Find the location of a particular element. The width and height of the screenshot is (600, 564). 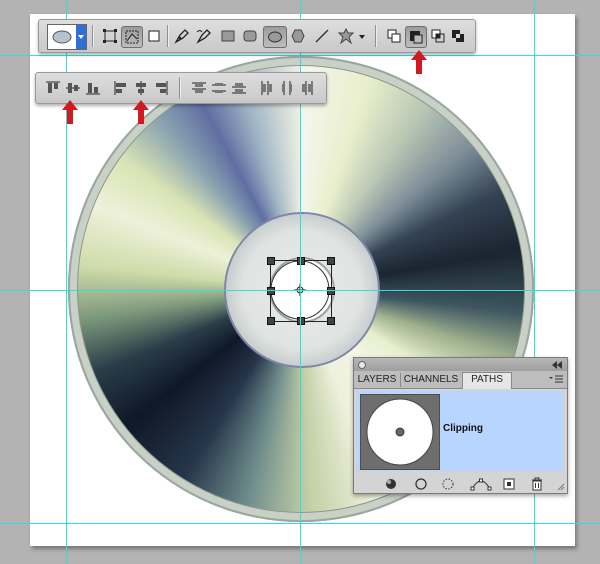

distribute-horizontal-centers-button is located at coordinates (287, 88).